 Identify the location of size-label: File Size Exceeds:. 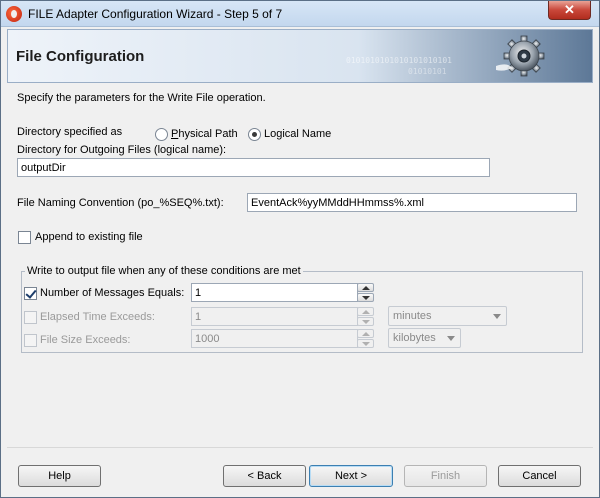
(85, 340).